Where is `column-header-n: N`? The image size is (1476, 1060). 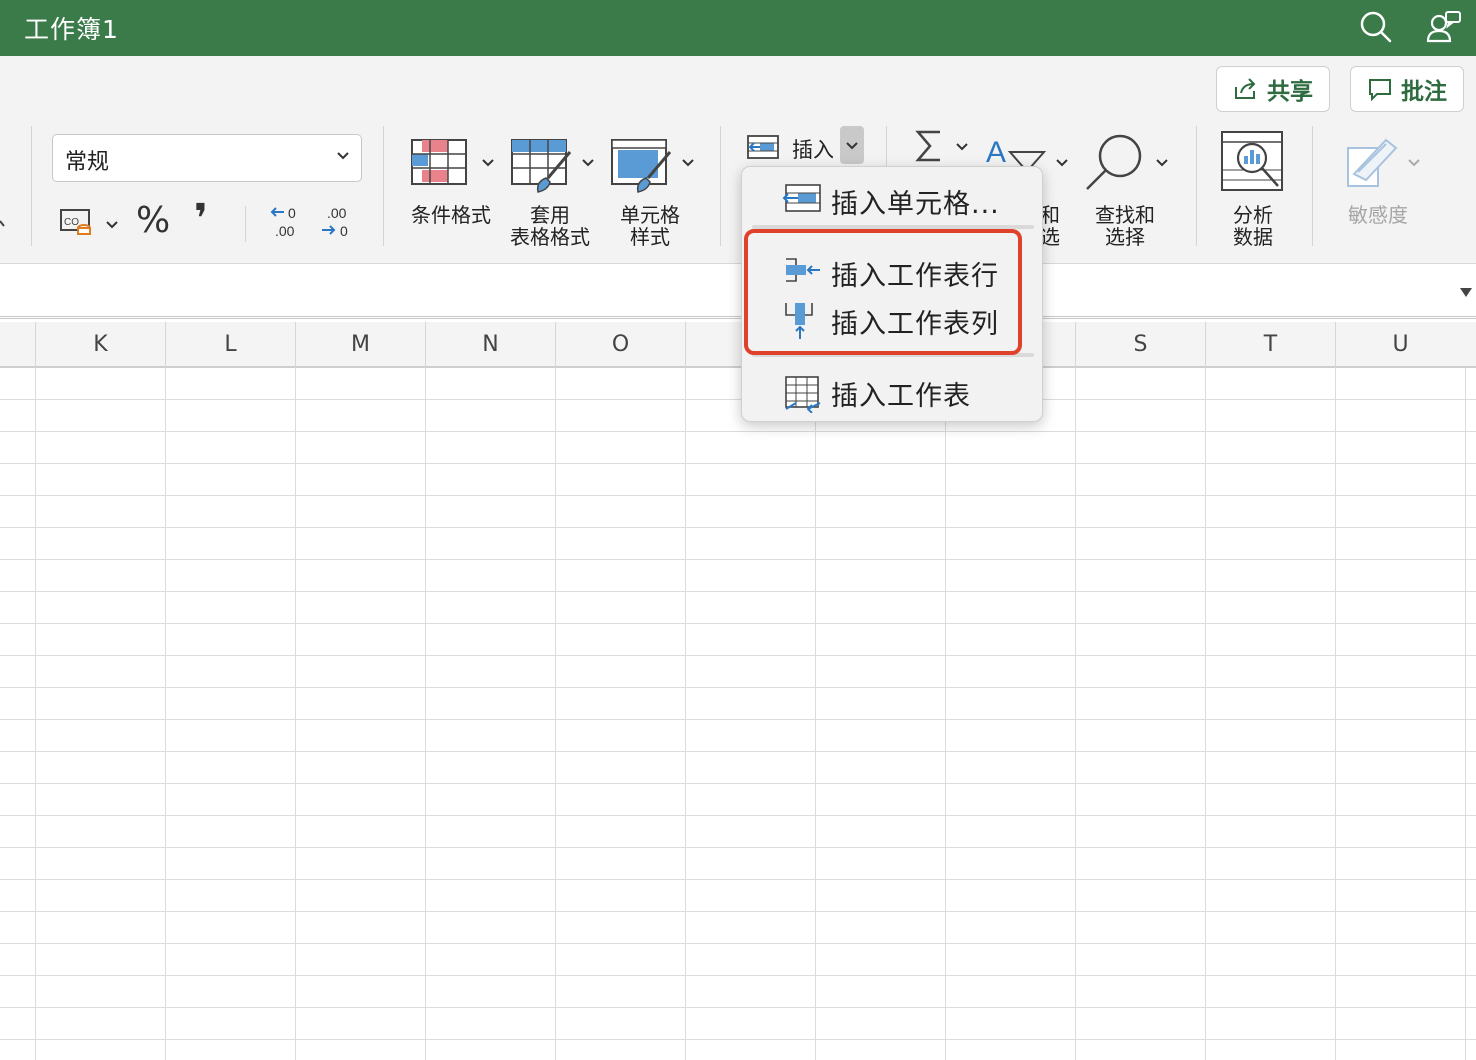
column-header-n: N is located at coordinates (490, 345).